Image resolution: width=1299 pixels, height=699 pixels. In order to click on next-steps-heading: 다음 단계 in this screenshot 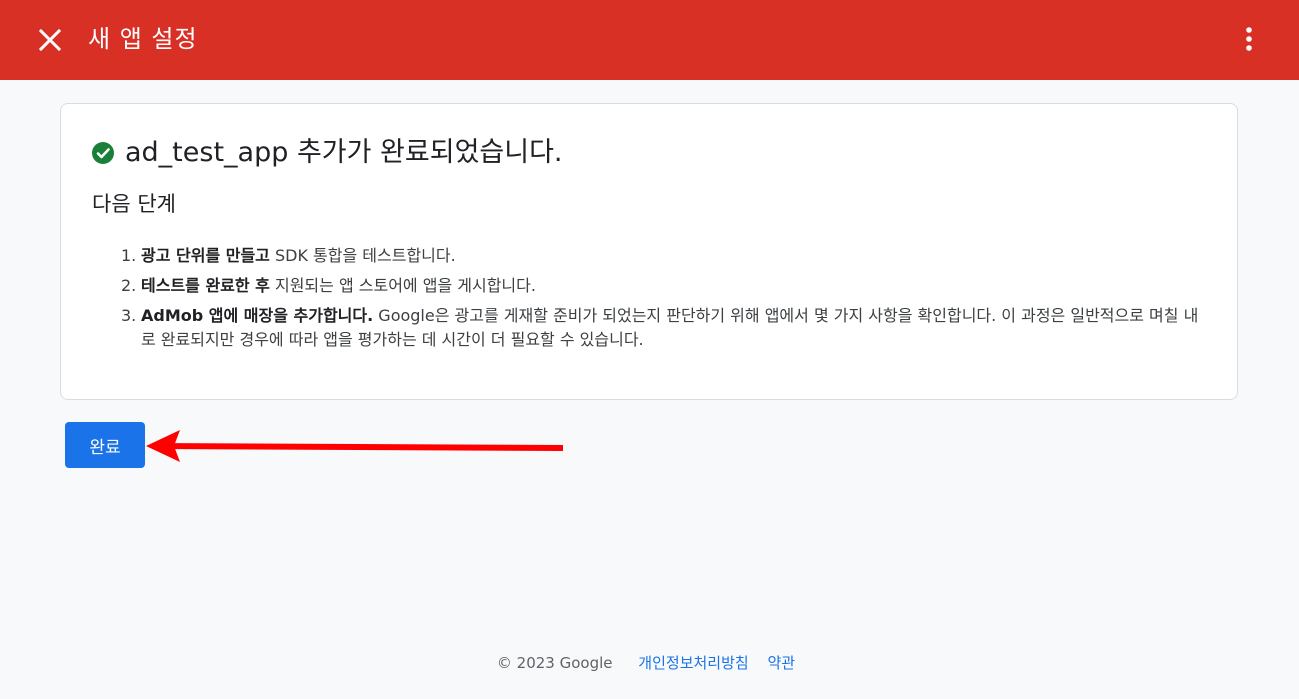, I will do `click(134, 204)`.